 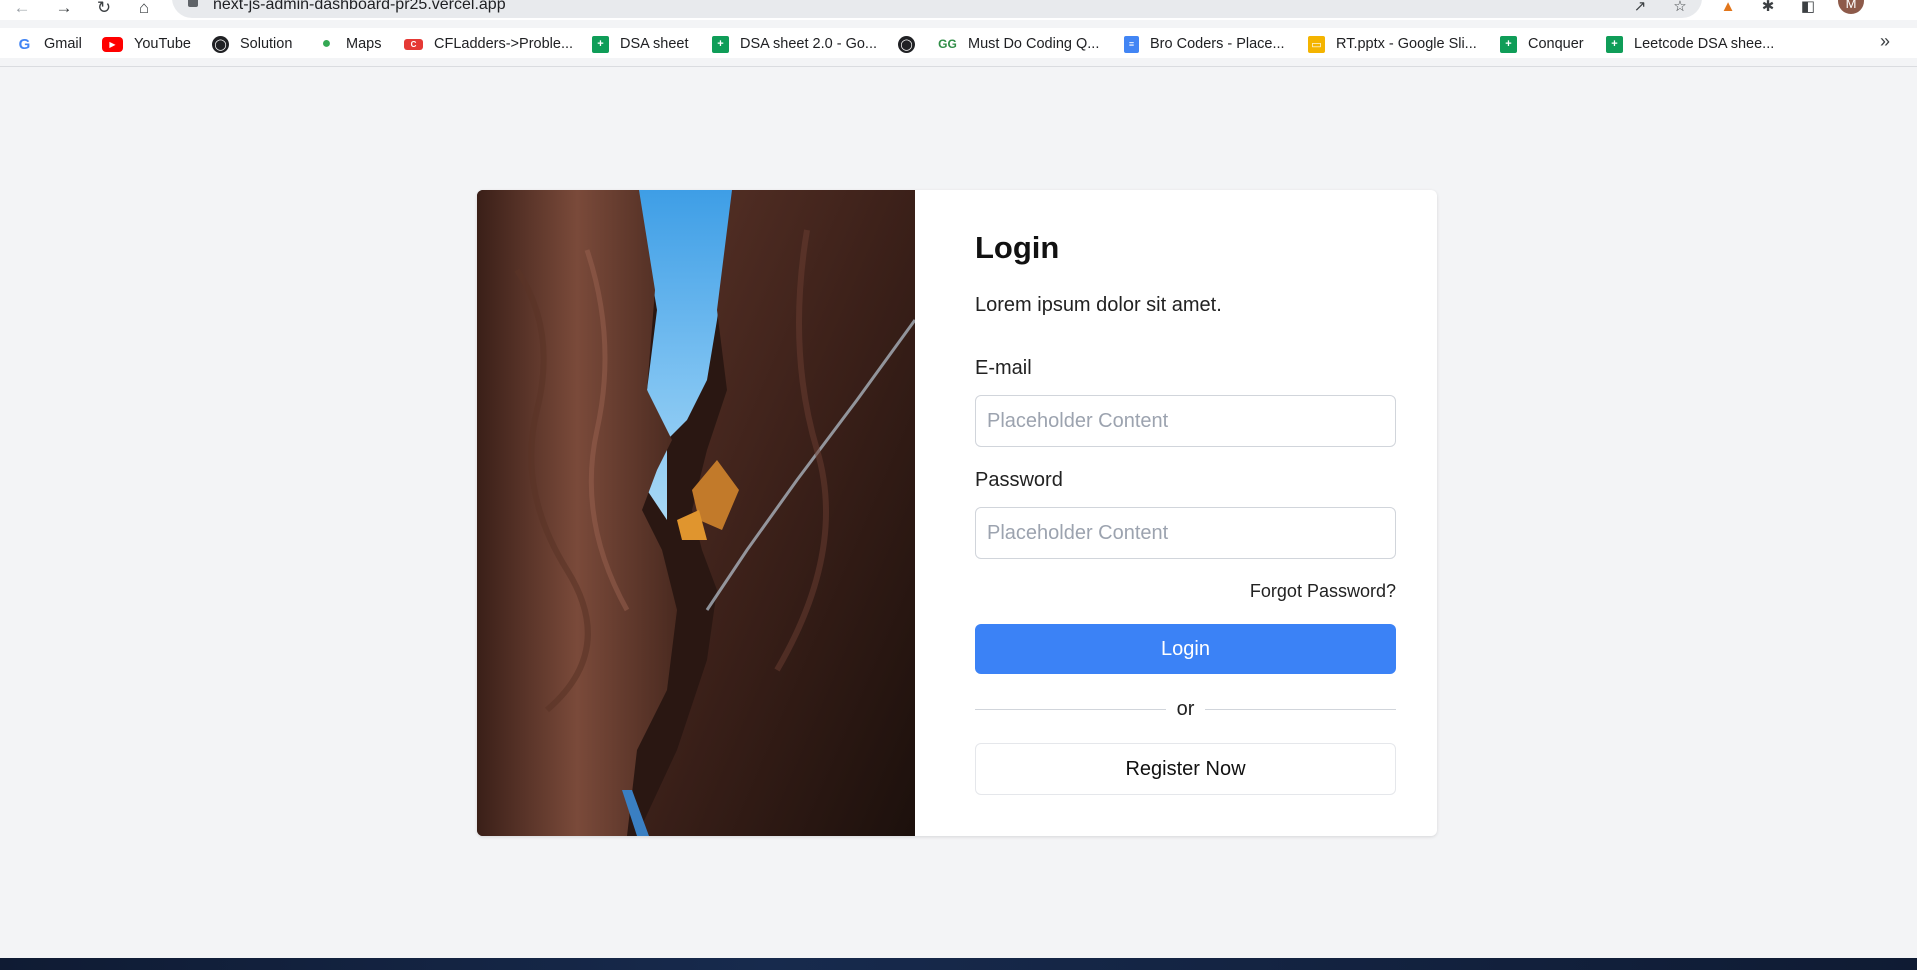 What do you see at coordinates (144, 8) in the screenshot?
I see `home-icon: ⌂` at bounding box center [144, 8].